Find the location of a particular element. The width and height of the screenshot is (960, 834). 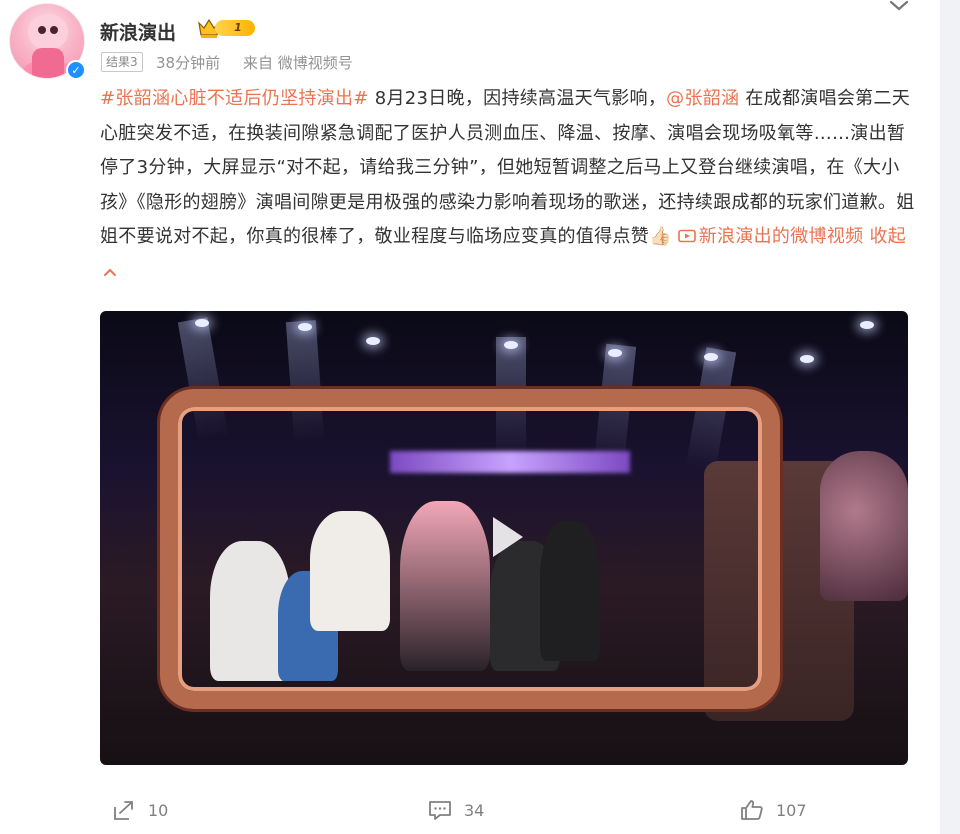

share-arrow-icon is located at coordinates (123, 810).